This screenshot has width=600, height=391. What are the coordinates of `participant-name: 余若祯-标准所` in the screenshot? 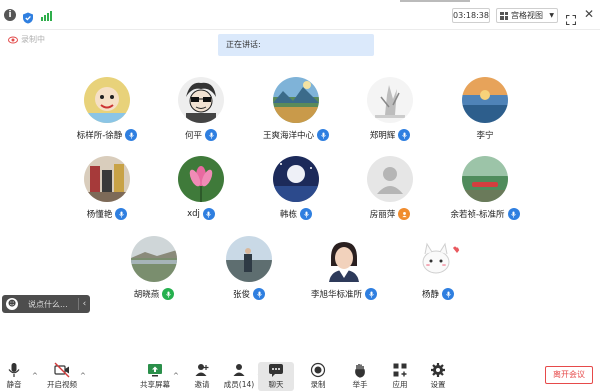 It's located at (477, 215).